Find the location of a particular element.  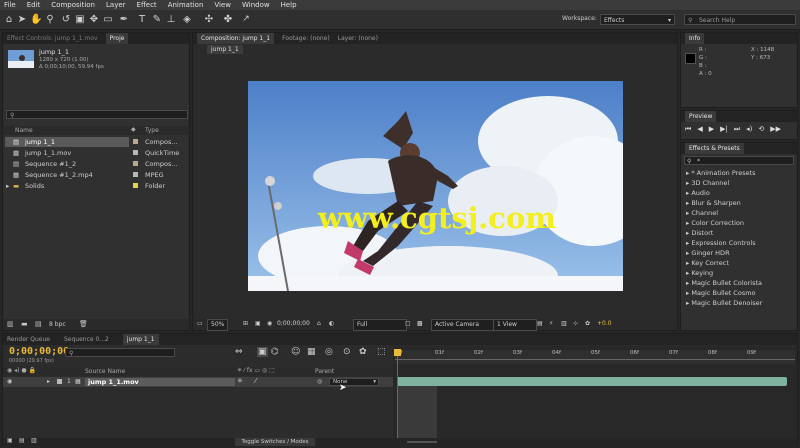

effect-category: ▸ Expression Controls is located at coordinates (739, 243).